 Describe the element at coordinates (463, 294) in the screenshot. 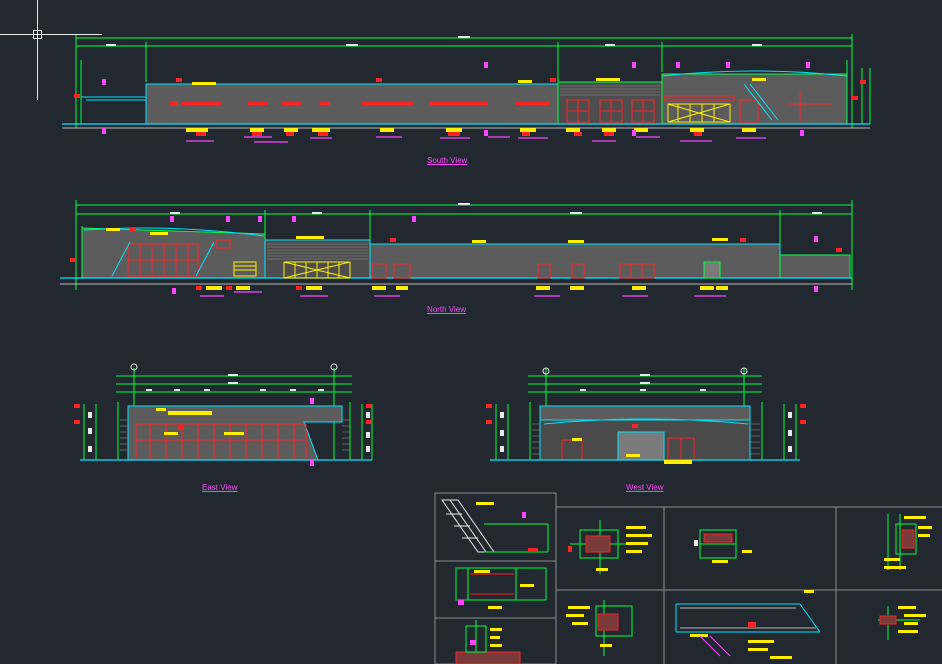

I see `north-annotation-leaders` at that location.